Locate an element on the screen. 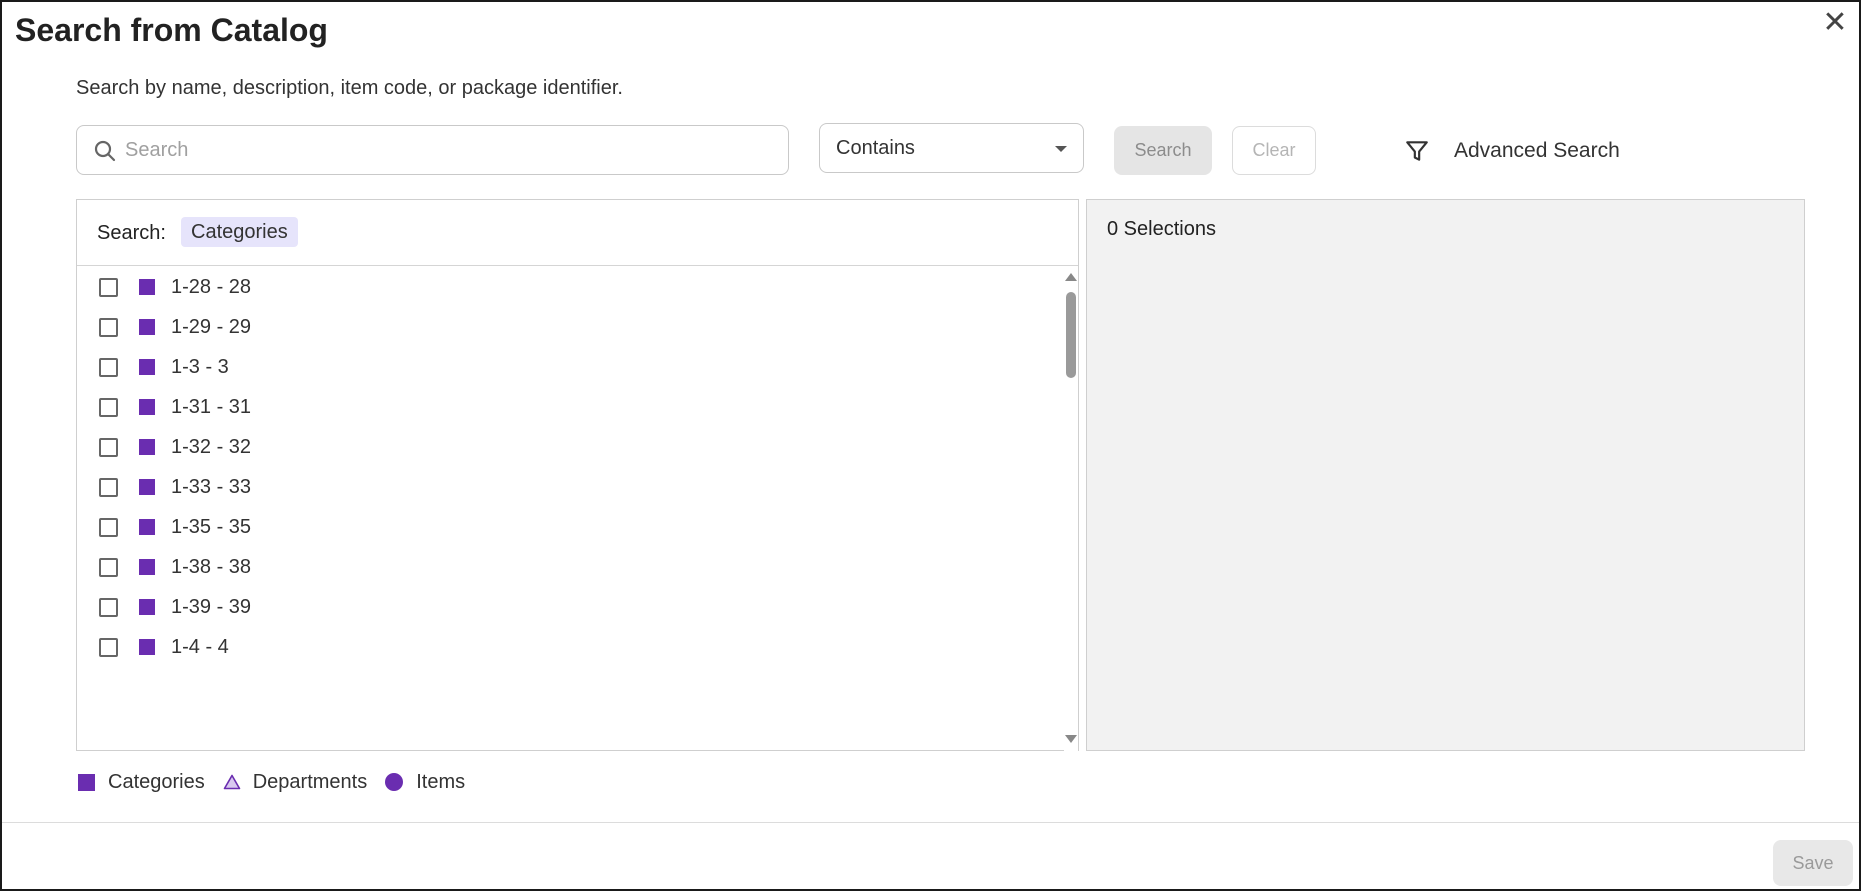 The height and width of the screenshot is (891, 1861). results-scrollbar is located at coordinates (1071, 509).